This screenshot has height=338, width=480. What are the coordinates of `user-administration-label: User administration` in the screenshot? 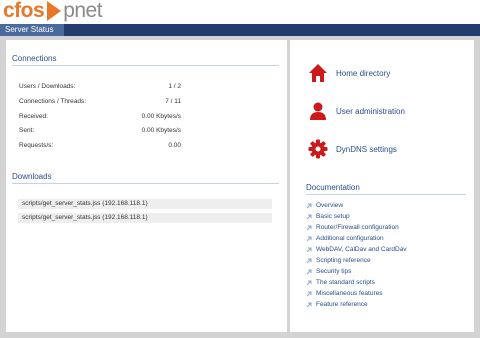 It's located at (370, 111).